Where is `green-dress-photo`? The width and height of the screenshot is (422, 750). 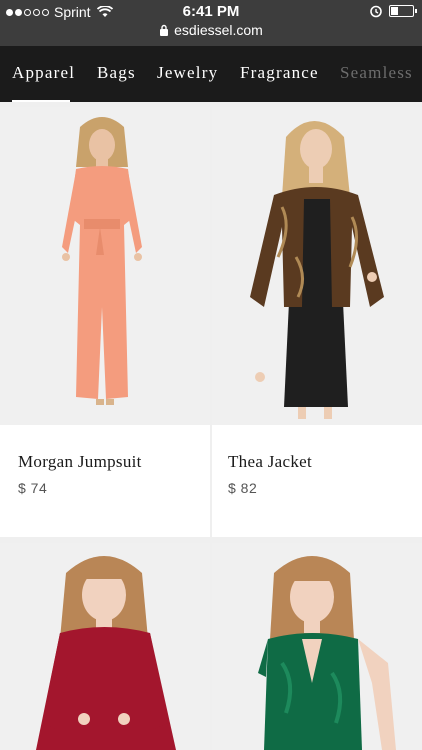 green-dress-photo is located at coordinates (317, 646).